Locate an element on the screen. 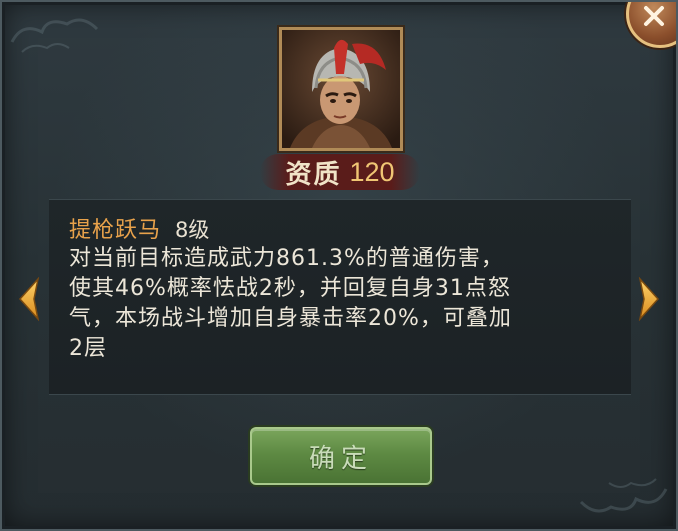  portrait-image is located at coordinates (341, 89).